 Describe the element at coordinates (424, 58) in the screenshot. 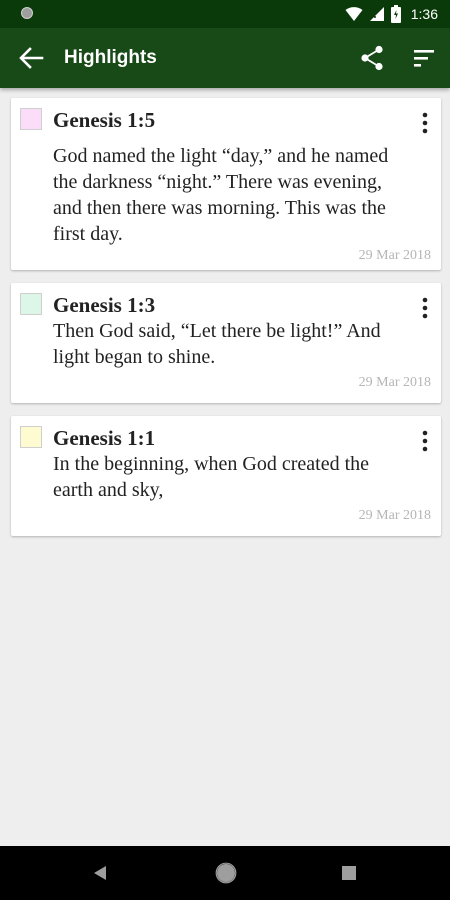

I see `sort-icon` at that location.